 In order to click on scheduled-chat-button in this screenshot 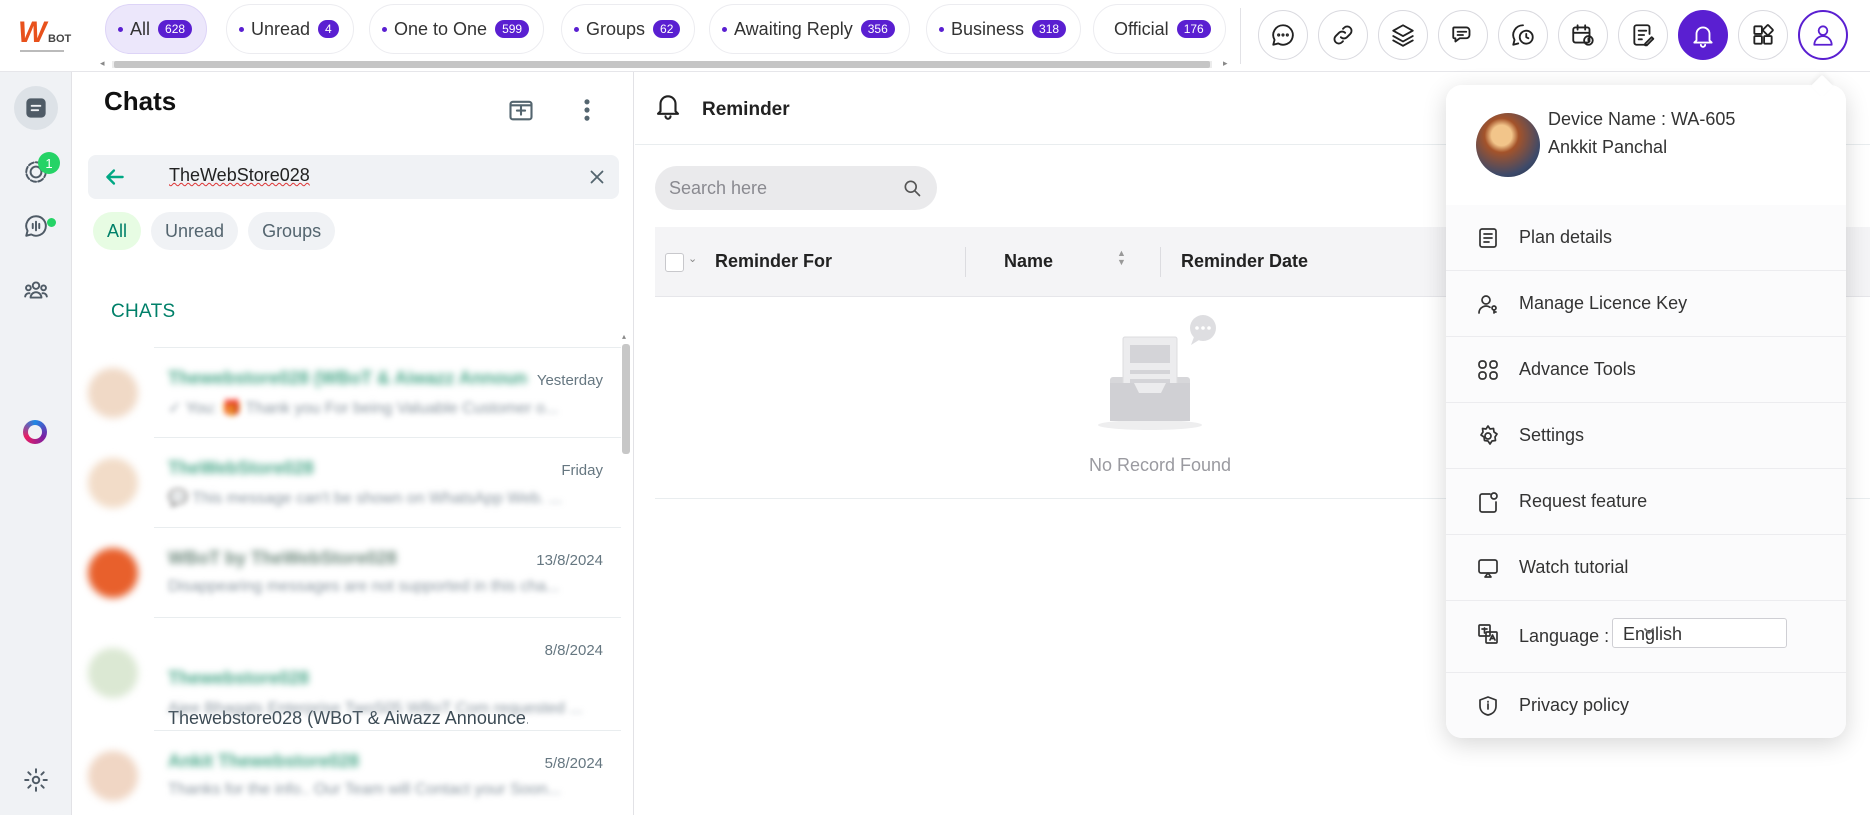, I will do `click(1523, 35)`.